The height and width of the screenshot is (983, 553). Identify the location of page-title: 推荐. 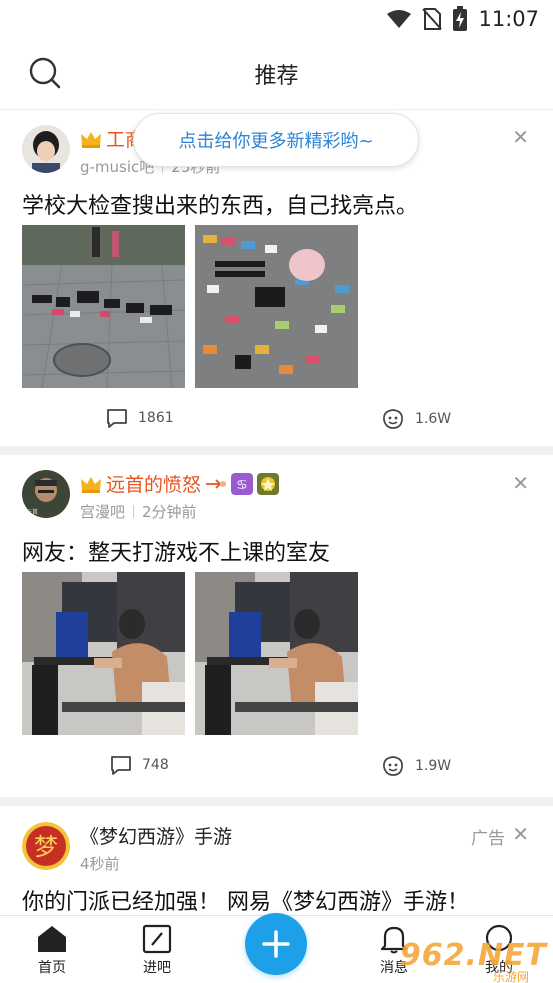
(276, 76).